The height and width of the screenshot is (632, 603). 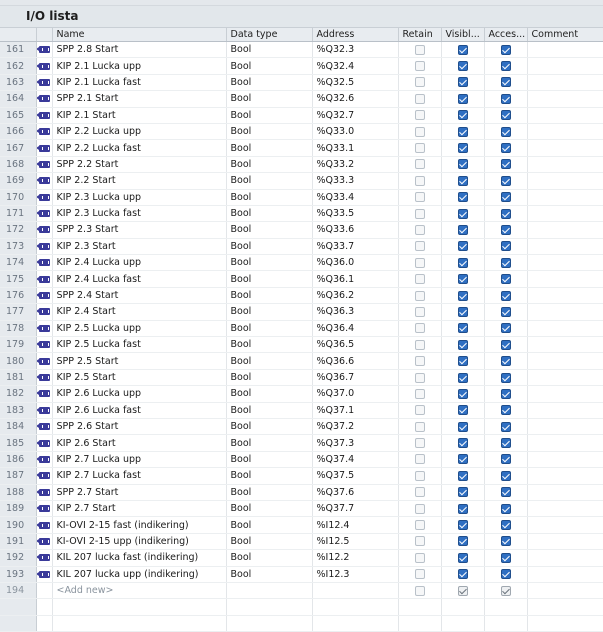 What do you see at coordinates (139, 378) in the screenshot?
I see `tag-name: KIP 2.5 Start` at bounding box center [139, 378].